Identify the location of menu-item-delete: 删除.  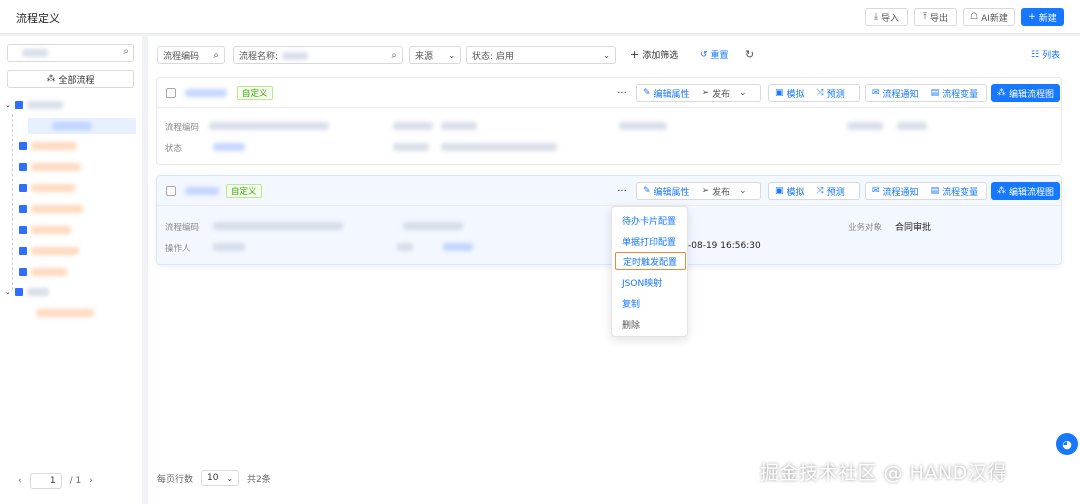
(650, 324).